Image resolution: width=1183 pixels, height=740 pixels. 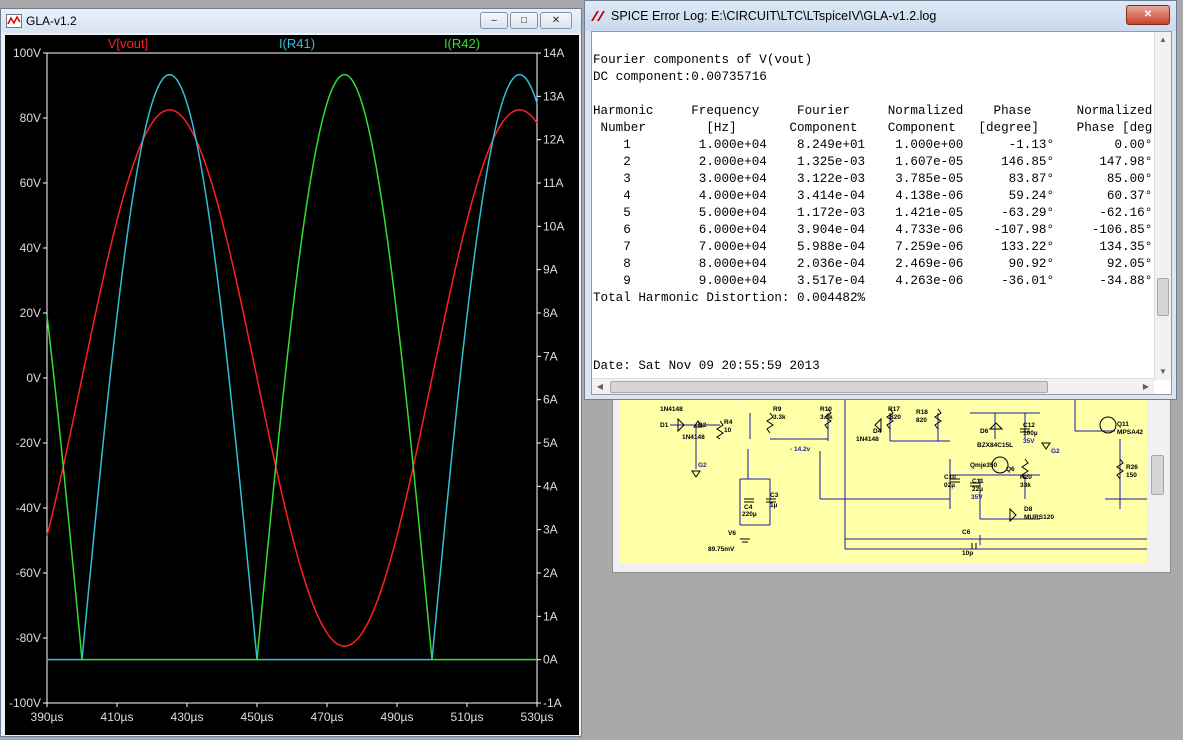 What do you see at coordinates (983, 465) in the screenshot?
I see `label-qmje: Qmje350` at bounding box center [983, 465].